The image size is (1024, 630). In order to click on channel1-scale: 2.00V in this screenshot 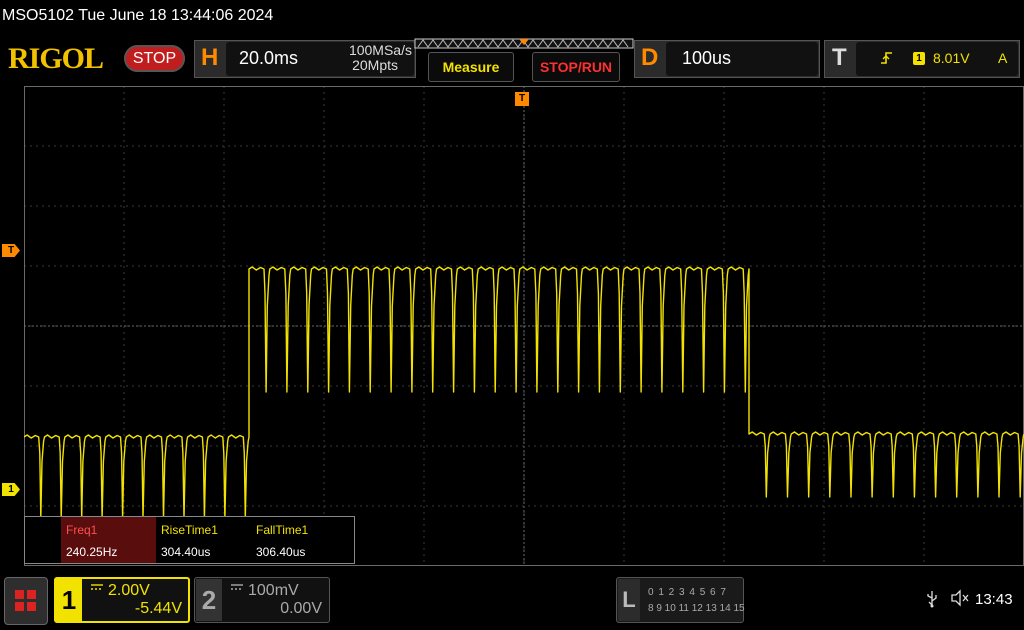, I will do `click(129, 590)`.